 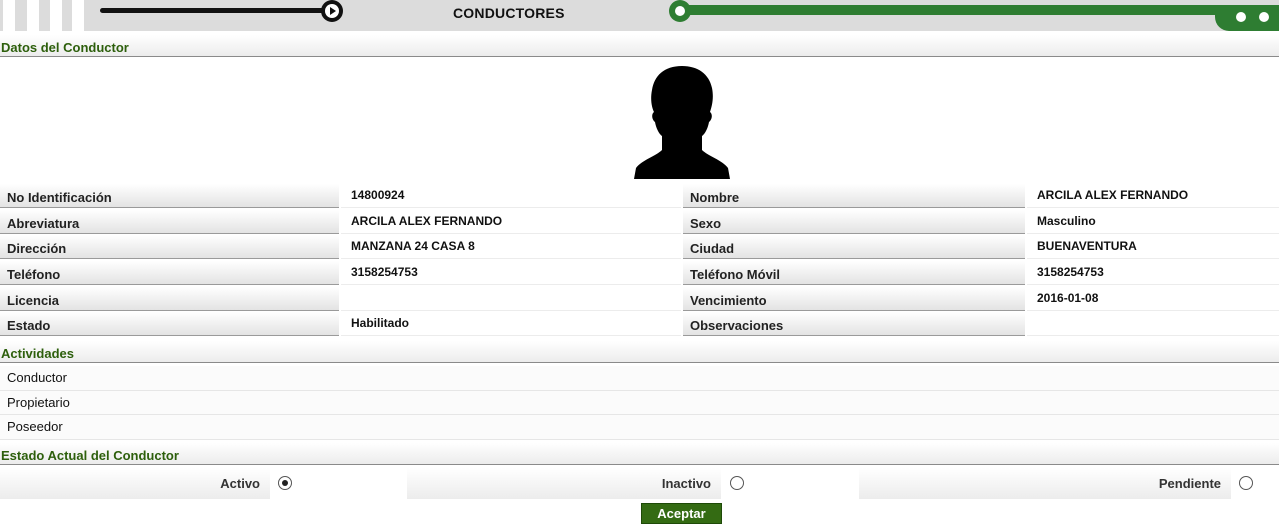 What do you see at coordinates (511, 196) in the screenshot?
I see `value-identificacion: 14800924` at bounding box center [511, 196].